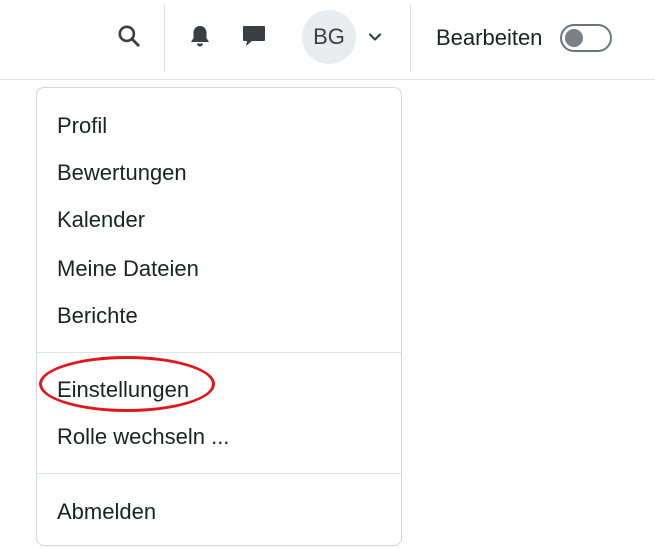 This screenshot has height=548, width=655. Describe the element at coordinates (574, 38) in the screenshot. I see `toggle-knob` at that location.